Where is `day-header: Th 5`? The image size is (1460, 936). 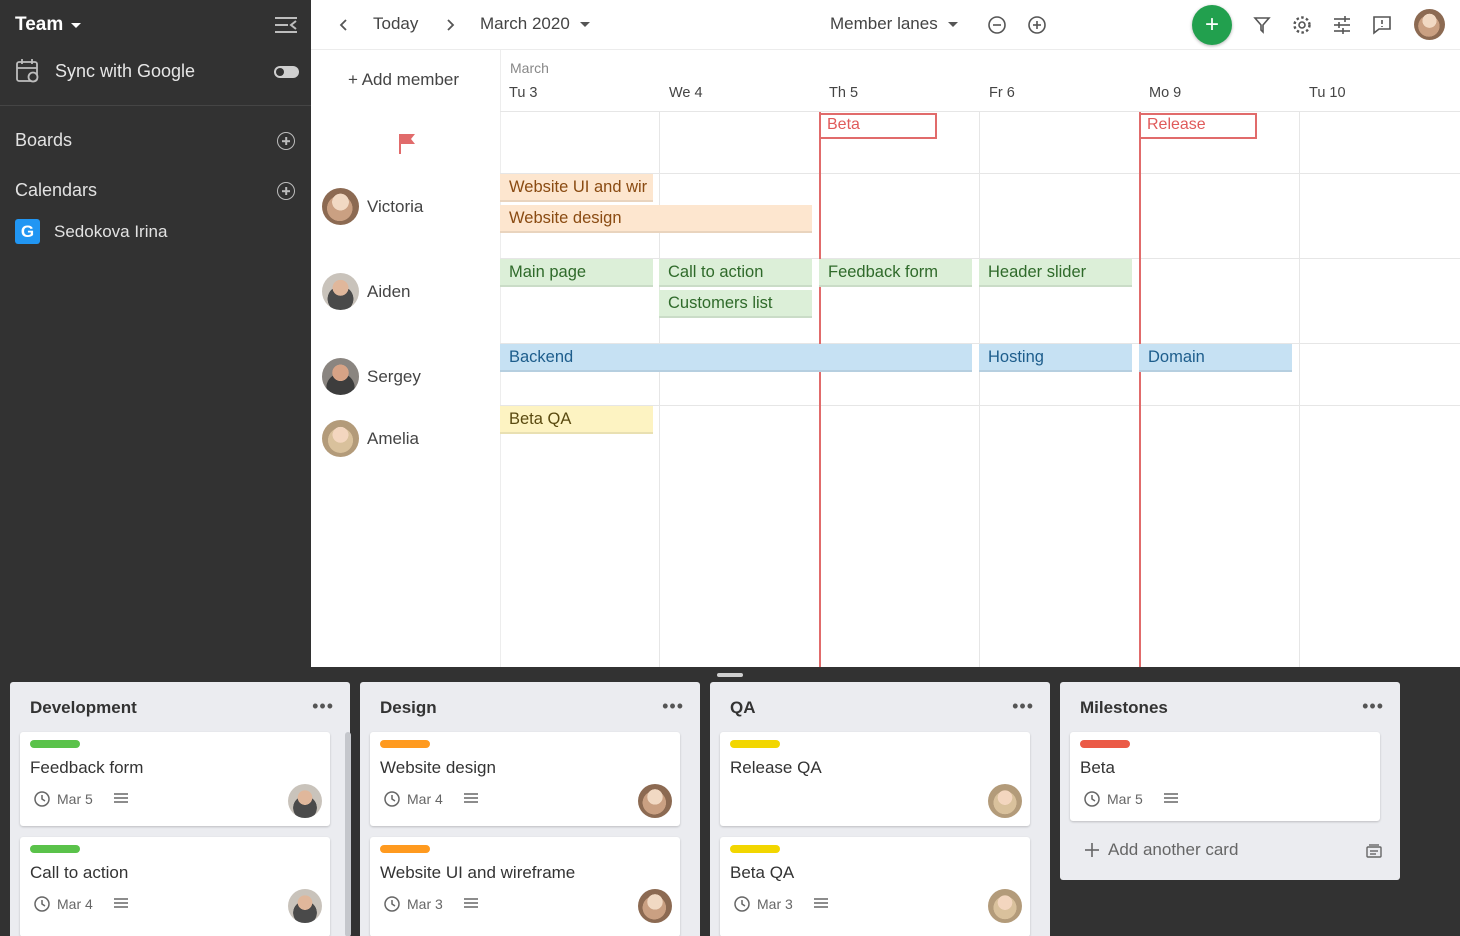
day-header: Th 5 is located at coordinates (844, 93).